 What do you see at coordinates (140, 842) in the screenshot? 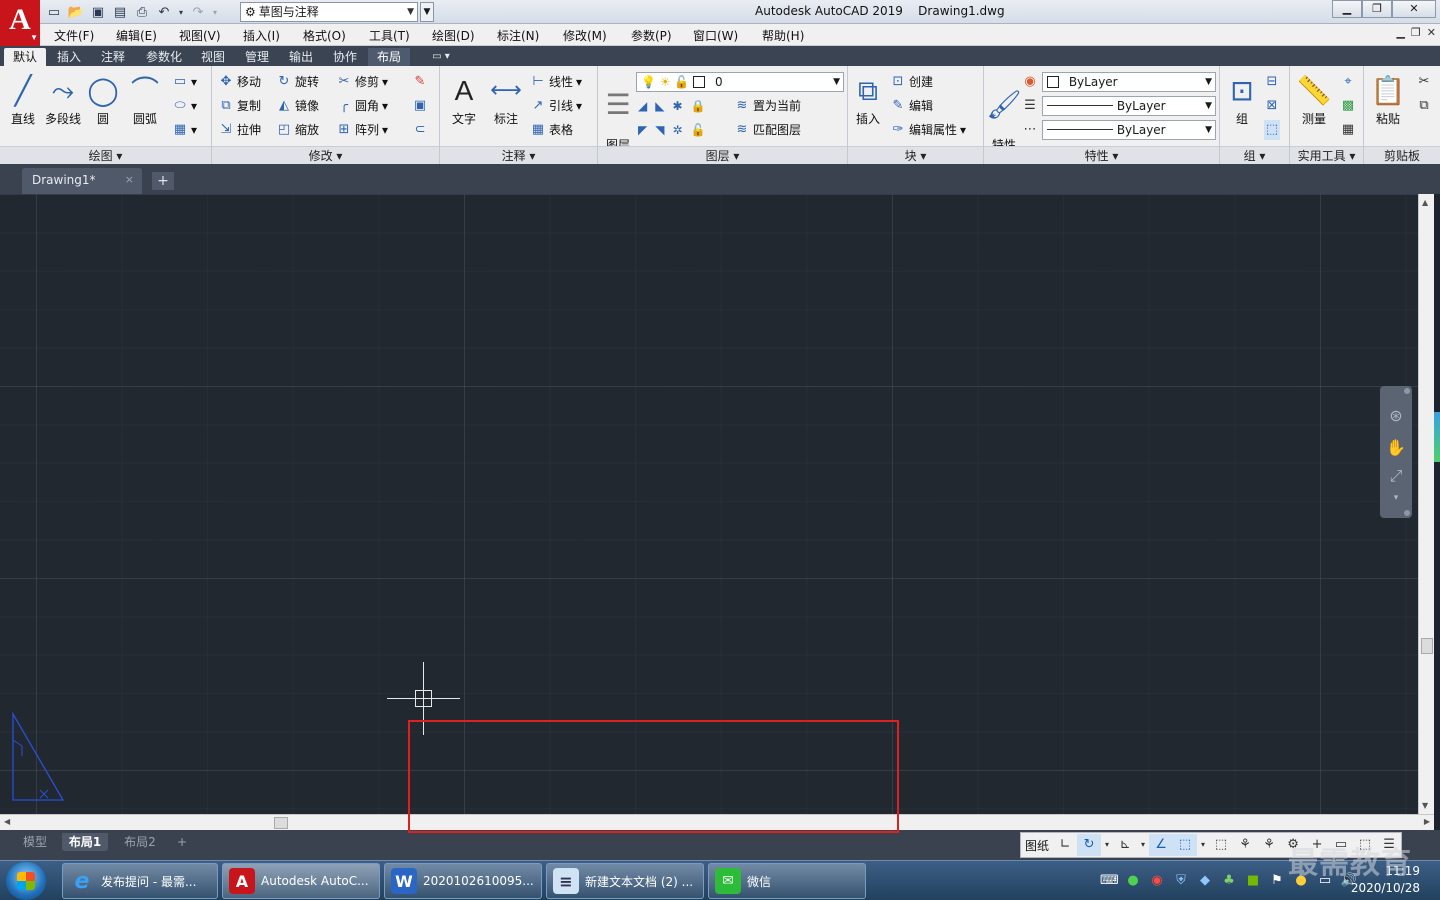
I see `tab-layout2: 布局2` at bounding box center [140, 842].